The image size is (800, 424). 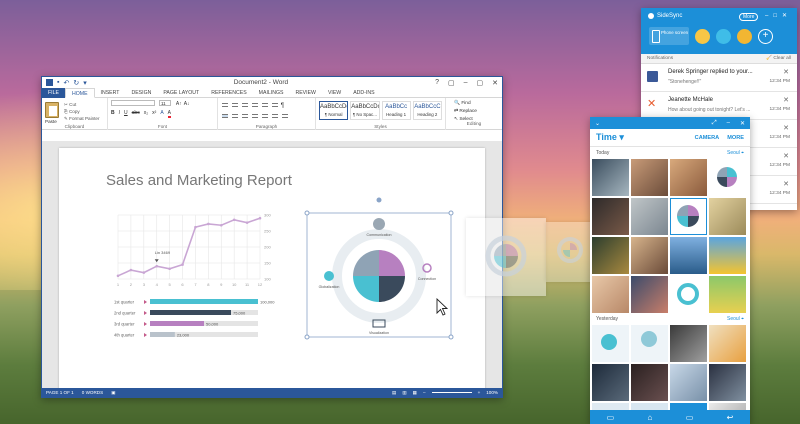 What do you see at coordinates (58, 83) in the screenshot?
I see `save-icon: ▪` at bounding box center [58, 83].